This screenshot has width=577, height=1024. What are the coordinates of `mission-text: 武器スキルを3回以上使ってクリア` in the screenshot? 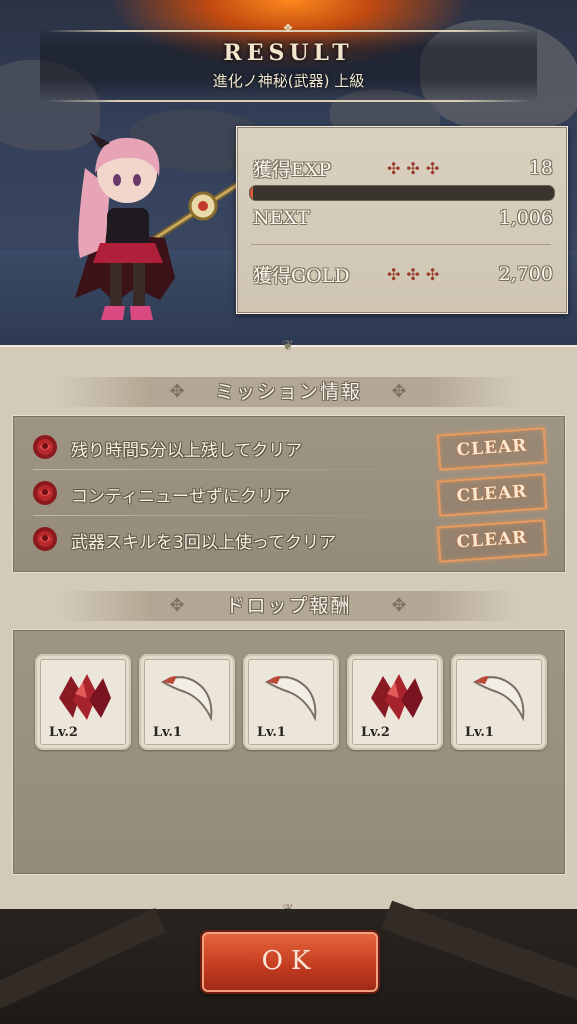 It's located at (203, 543).